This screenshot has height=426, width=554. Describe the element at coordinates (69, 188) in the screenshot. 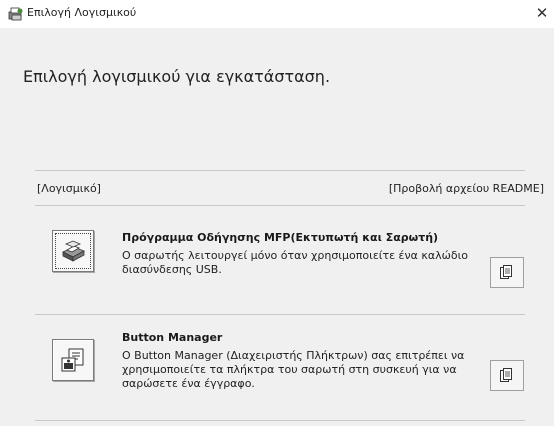

I see `column-header-software: [Λογισμικό]` at that location.